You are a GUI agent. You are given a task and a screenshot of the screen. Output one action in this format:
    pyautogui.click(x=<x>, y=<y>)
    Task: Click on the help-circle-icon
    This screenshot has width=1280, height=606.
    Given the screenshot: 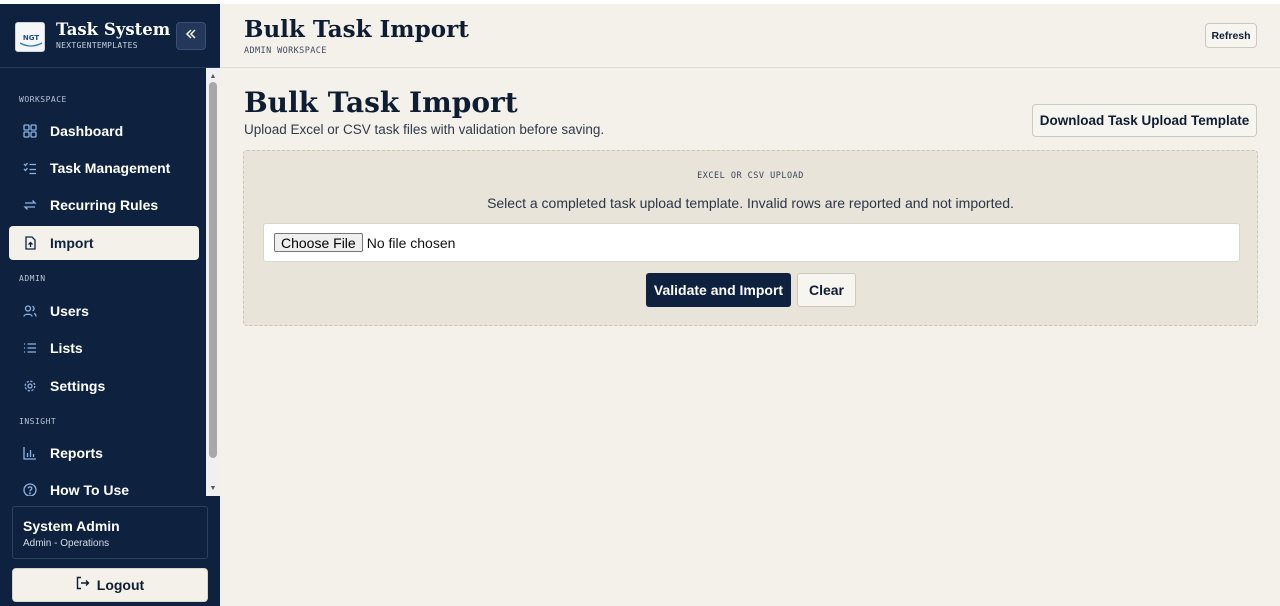 What is the action you would take?
    pyautogui.click(x=30, y=489)
    